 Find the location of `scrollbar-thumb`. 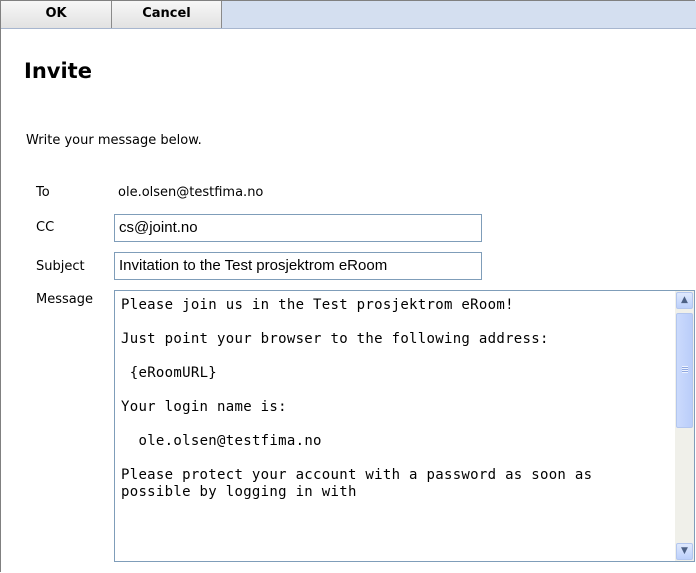

scrollbar-thumb is located at coordinates (684, 370).